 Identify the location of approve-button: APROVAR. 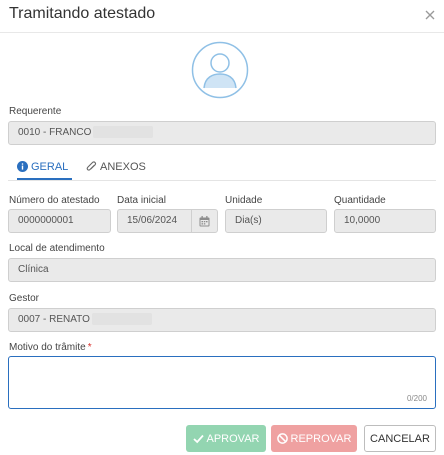
(226, 438).